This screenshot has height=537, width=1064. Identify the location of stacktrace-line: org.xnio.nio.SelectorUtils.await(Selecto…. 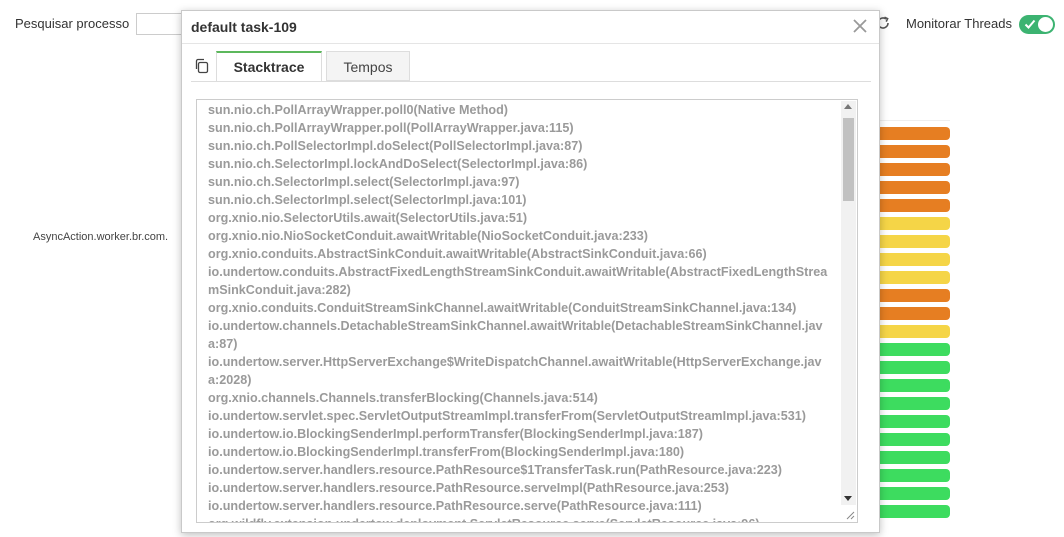
(368, 218).